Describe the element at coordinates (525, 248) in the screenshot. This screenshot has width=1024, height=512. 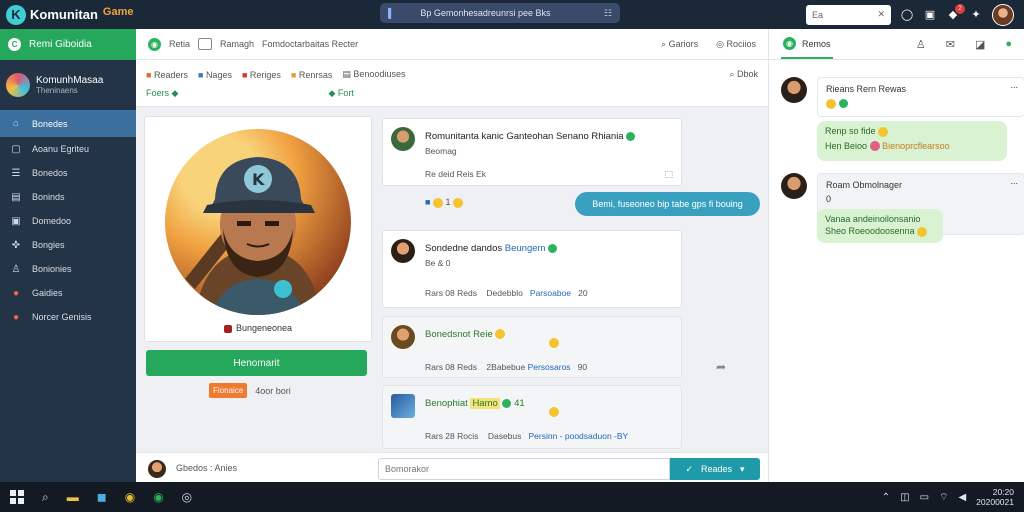
I see `post-title-link: Beungem` at that location.